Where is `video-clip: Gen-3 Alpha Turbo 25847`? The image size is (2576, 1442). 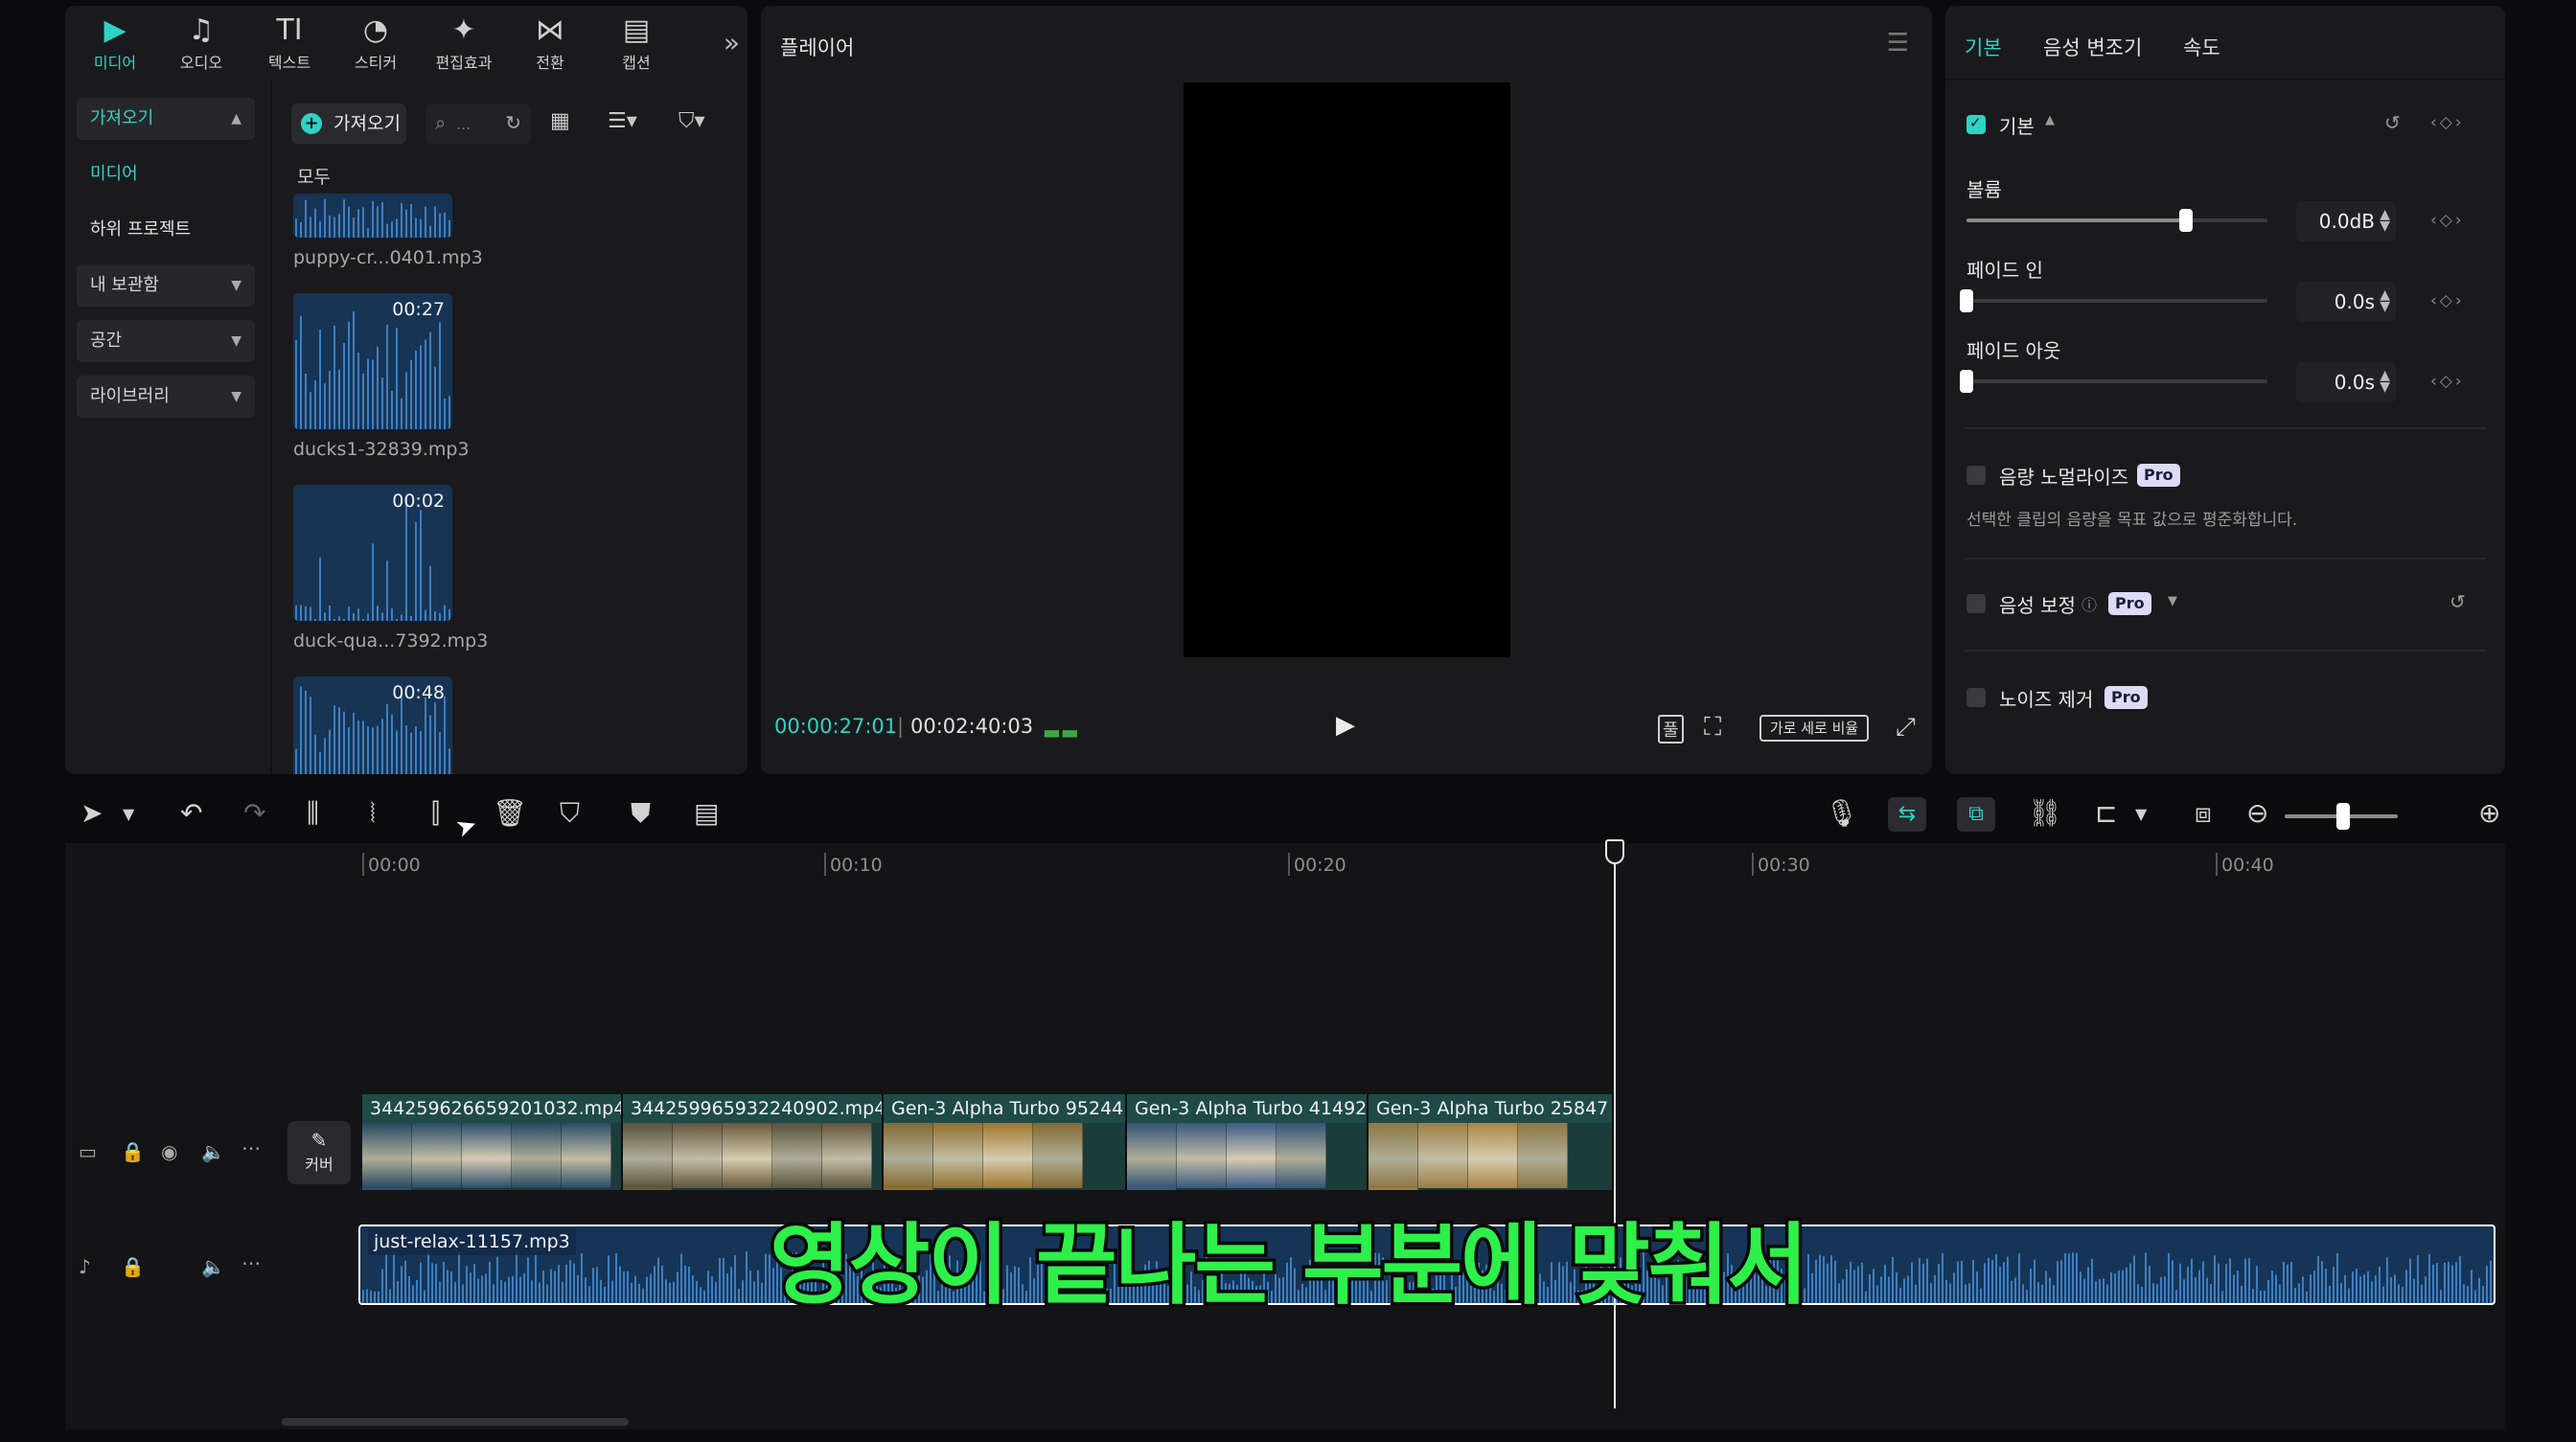
video-clip: Gen-3 Alpha Turbo 25847 is located at coordinates (1491, 1142).